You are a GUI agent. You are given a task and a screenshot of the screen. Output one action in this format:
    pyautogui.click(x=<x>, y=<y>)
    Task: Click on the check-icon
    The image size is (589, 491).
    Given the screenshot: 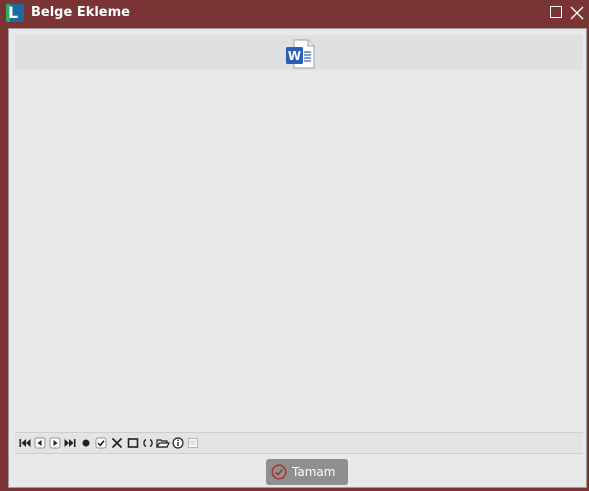 What is the action you would take?
    pyautogui.click(x=101, y=443)
    